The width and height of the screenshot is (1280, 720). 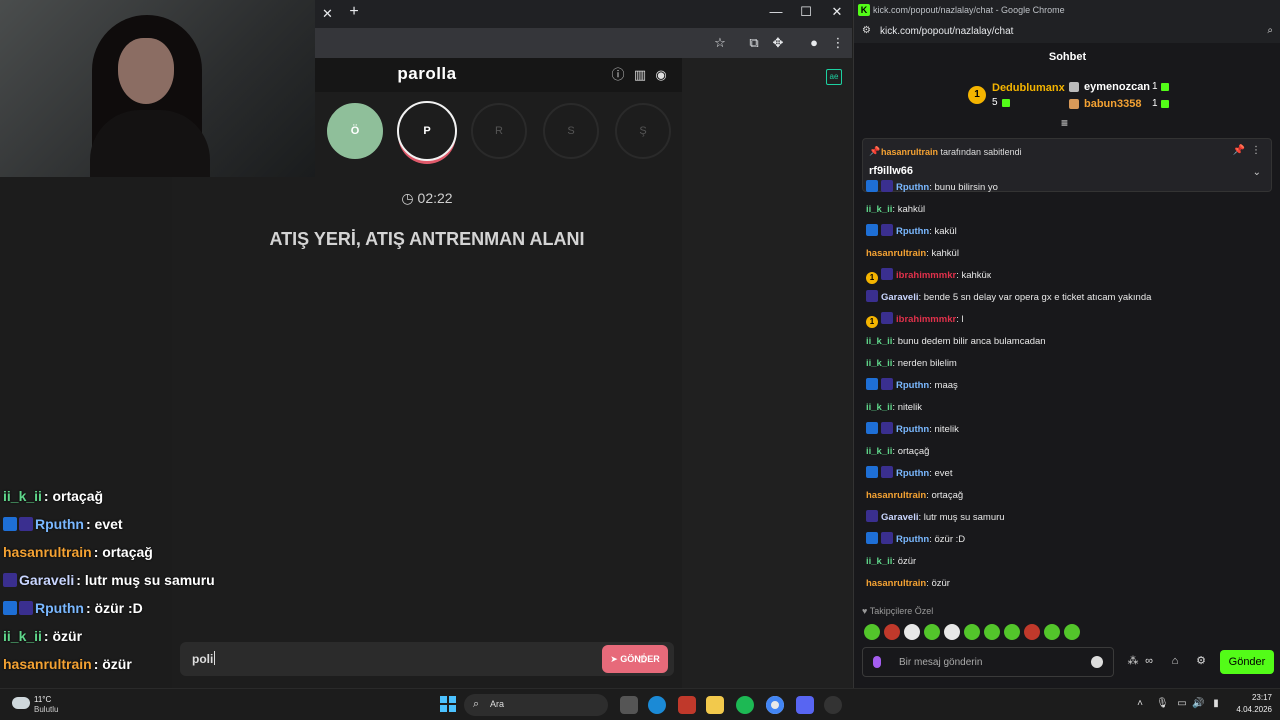 I want to click on right-empty-panel: ae, so click(x=767, y=373).